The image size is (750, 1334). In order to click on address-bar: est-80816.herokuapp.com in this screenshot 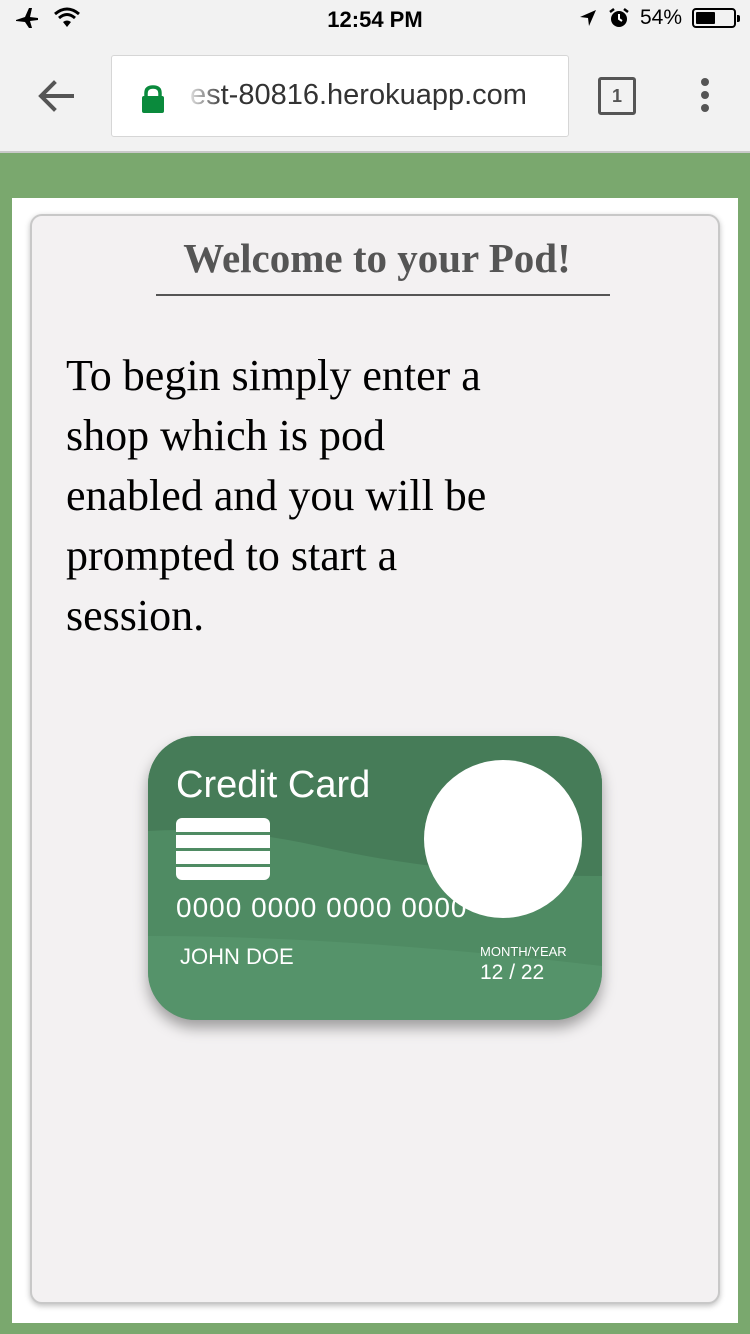, I will do `click(340, 96)`.